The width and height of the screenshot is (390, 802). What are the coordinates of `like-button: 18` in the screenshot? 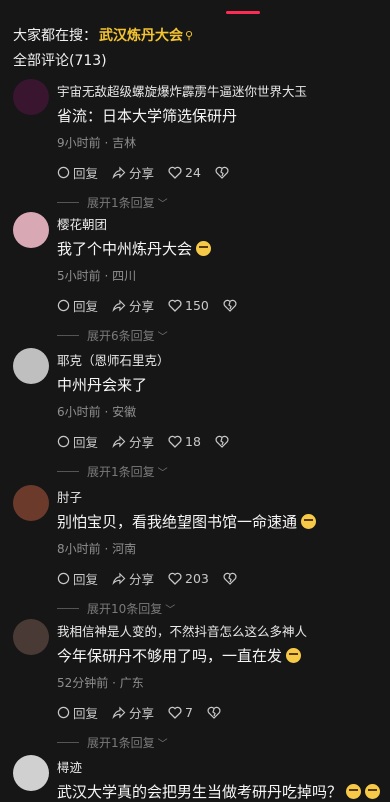 It's located at (184, 441).